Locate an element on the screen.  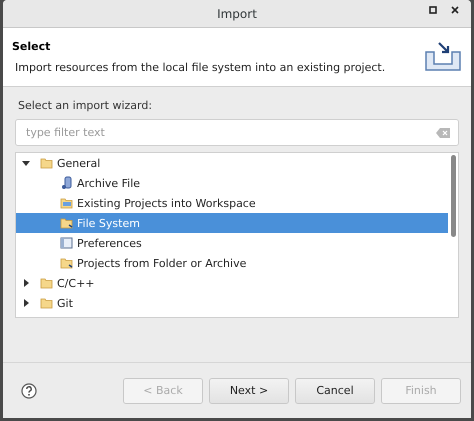
close-icon is located at coordinates (455, 10).